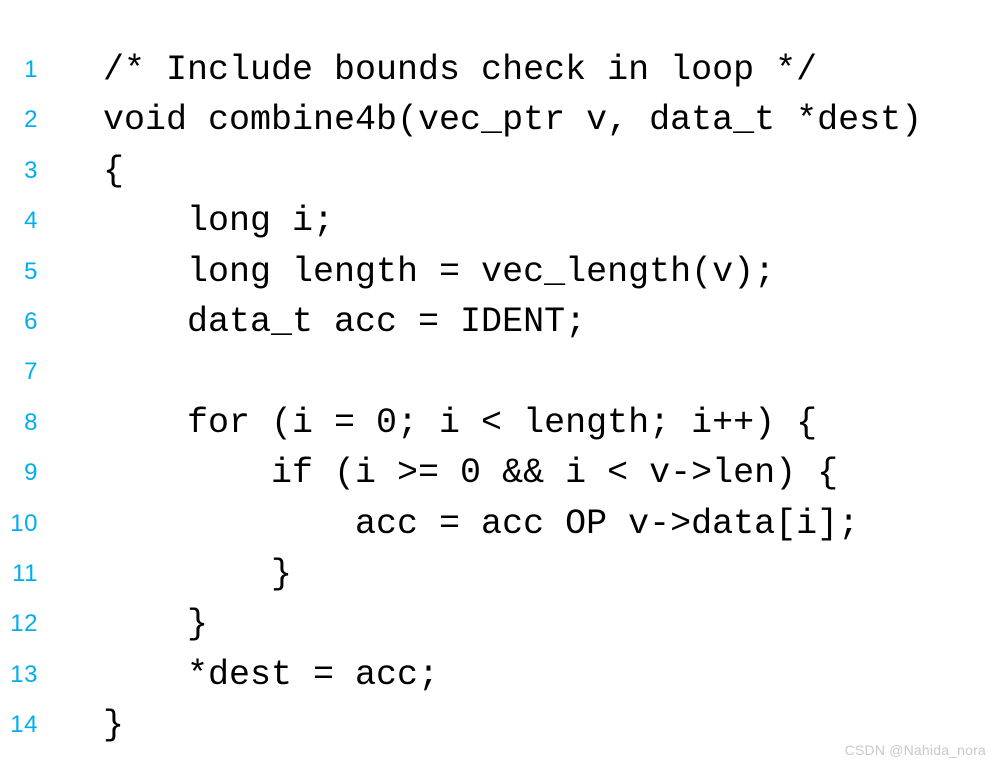  Describe the element at coordinates (31, 221) in the screenshot. I see `line-number: 4` at that location.